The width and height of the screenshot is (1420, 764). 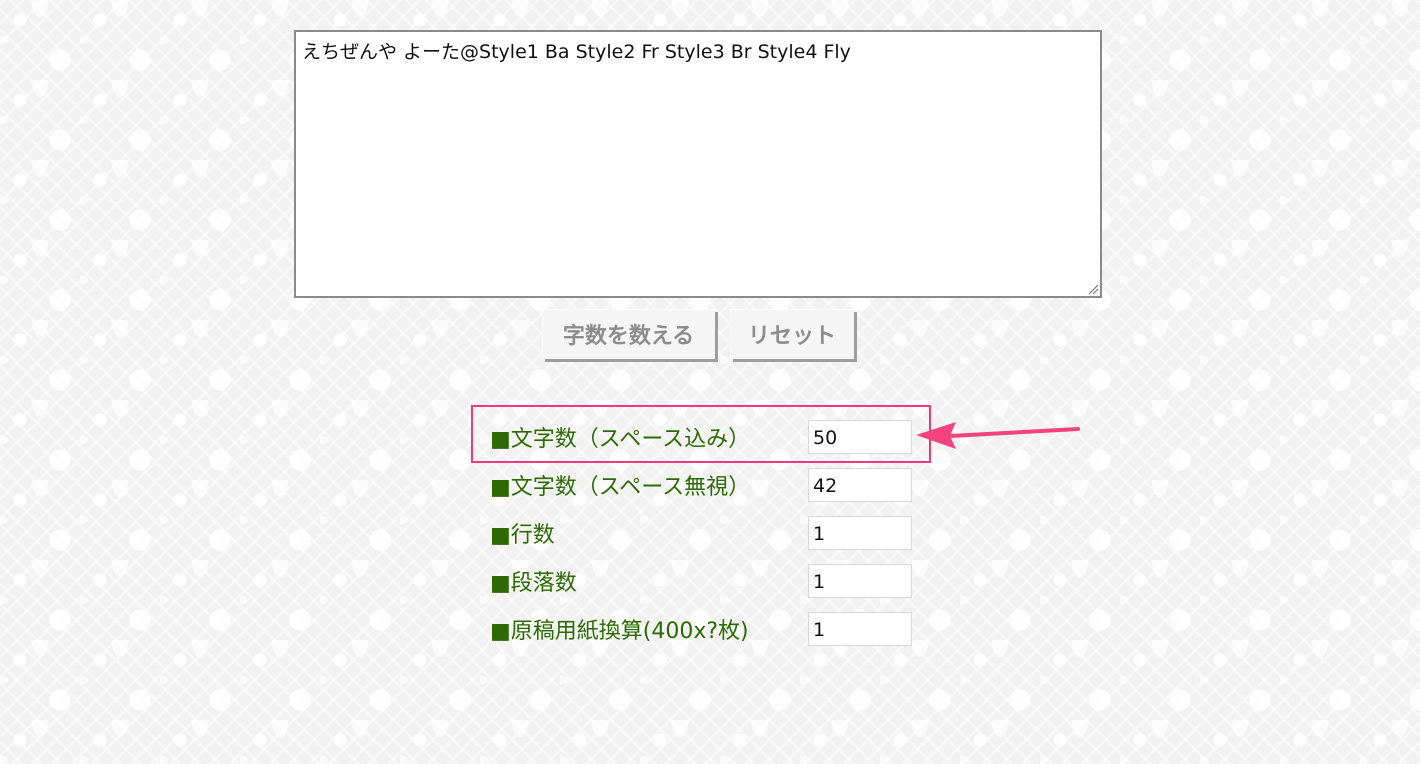 I want to click on count-characters-button: 字数を数える, so click(x=628, y=334).